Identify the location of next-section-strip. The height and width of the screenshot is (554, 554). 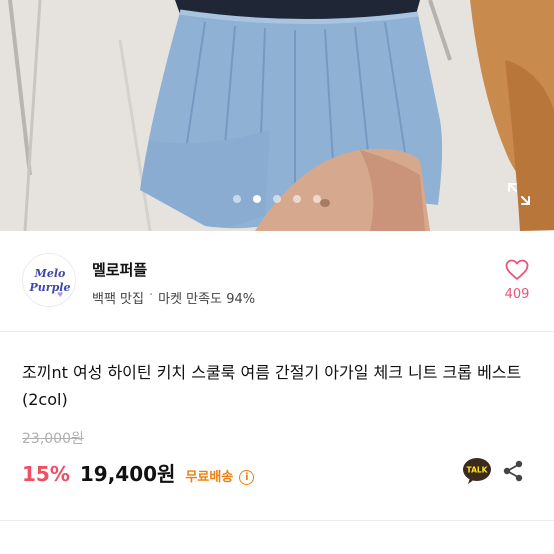
(277, 537).